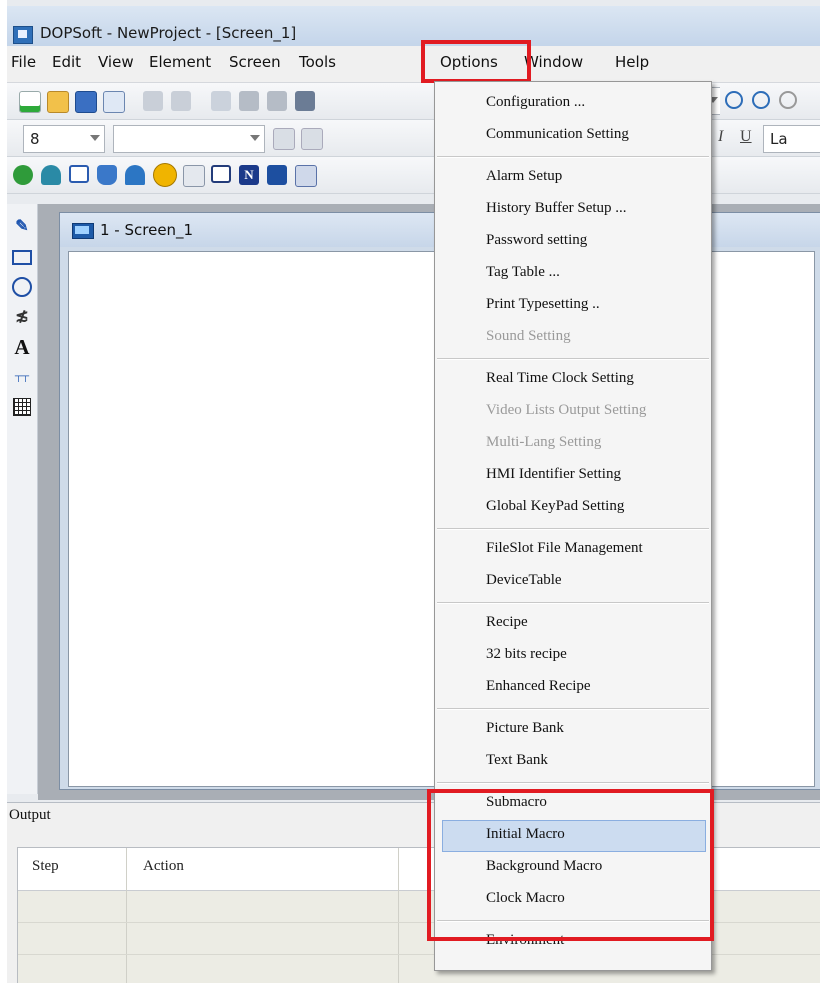 The height and width of the screenshot is (983, 820). What do you see at coordinates (555, 506) in the screenshot?
I see `menu-item-global-keypad-setting: Global KeyPad Setting` at bounding box center [555, 506].